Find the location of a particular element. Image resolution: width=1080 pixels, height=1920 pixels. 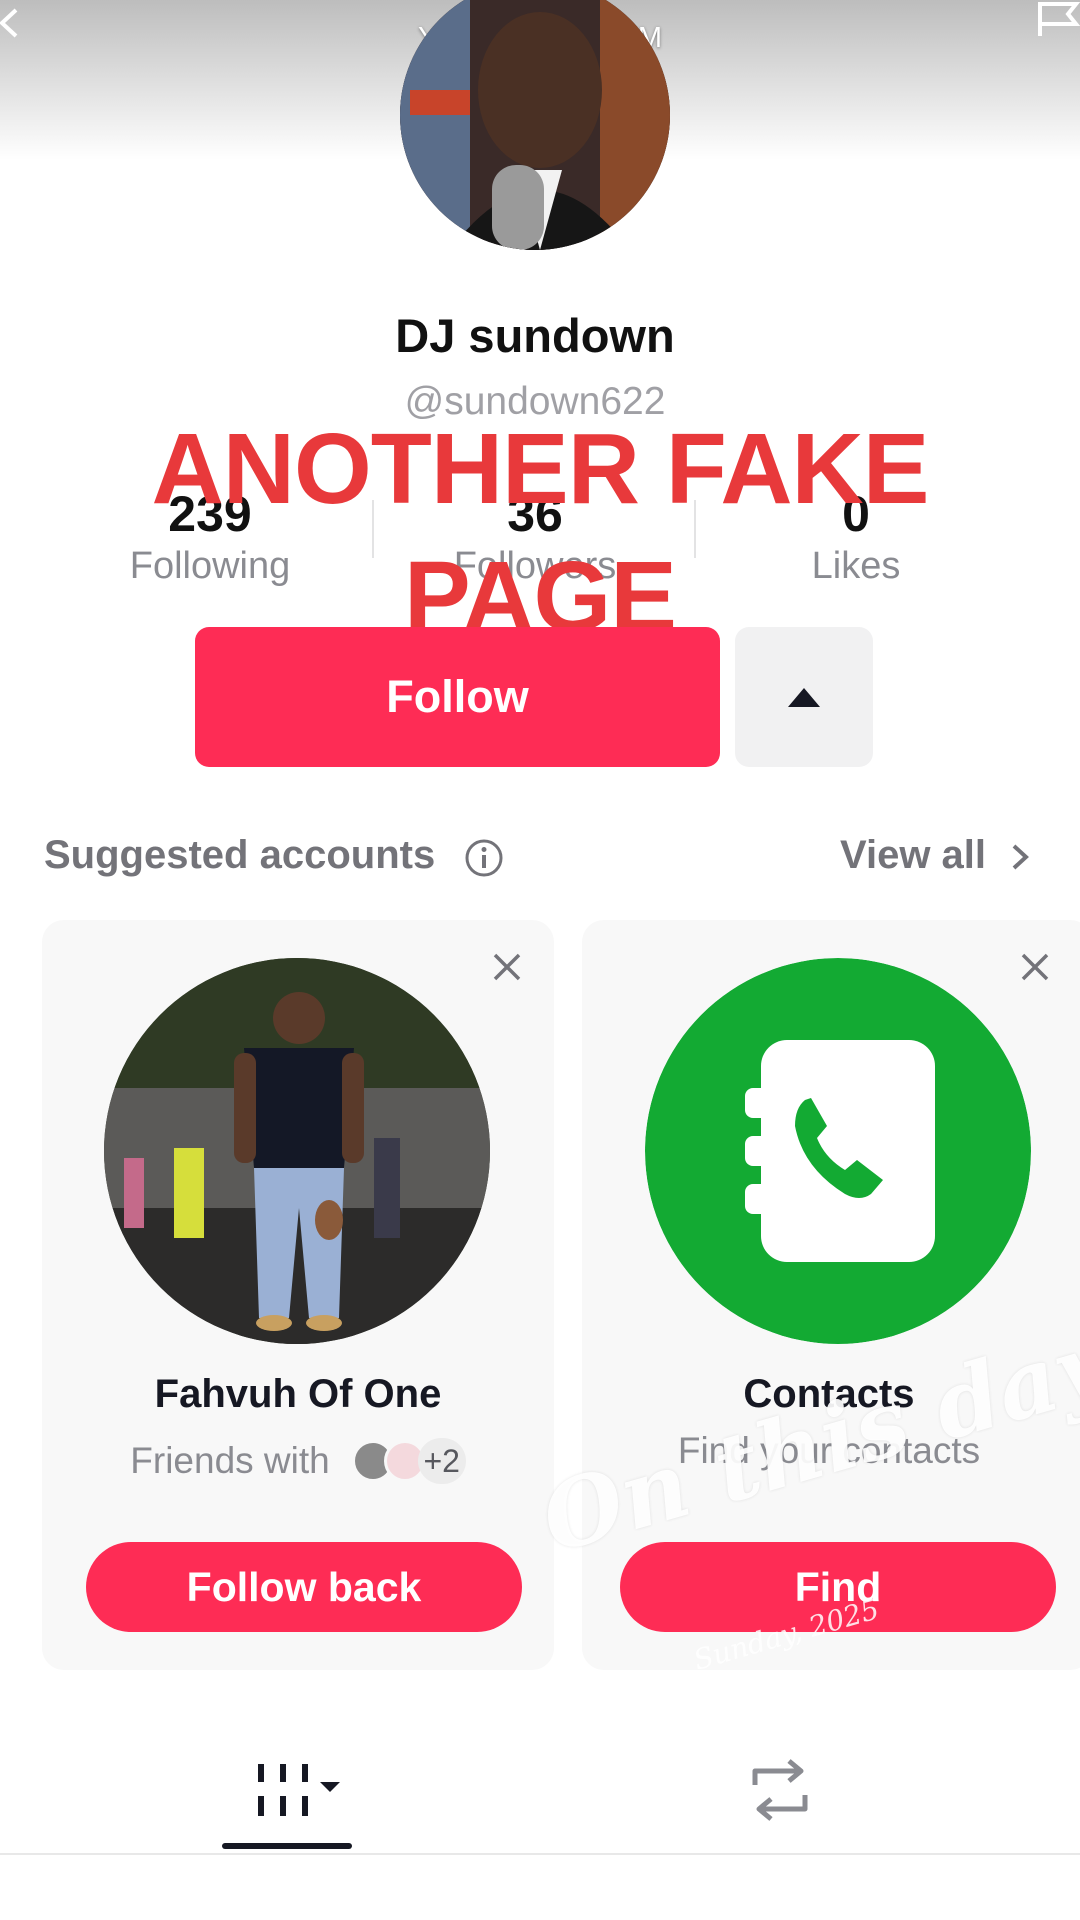

caret-up-icon is located at coordinates (804, 697).